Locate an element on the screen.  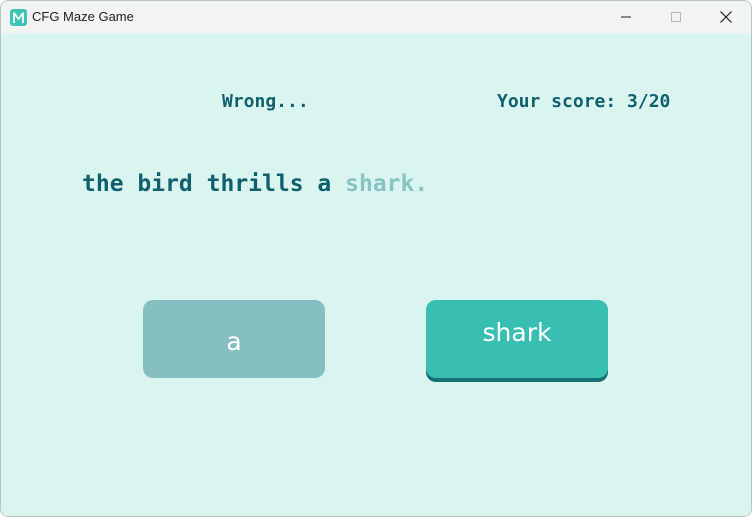
minimize-button is located at coordinates (626, 17).